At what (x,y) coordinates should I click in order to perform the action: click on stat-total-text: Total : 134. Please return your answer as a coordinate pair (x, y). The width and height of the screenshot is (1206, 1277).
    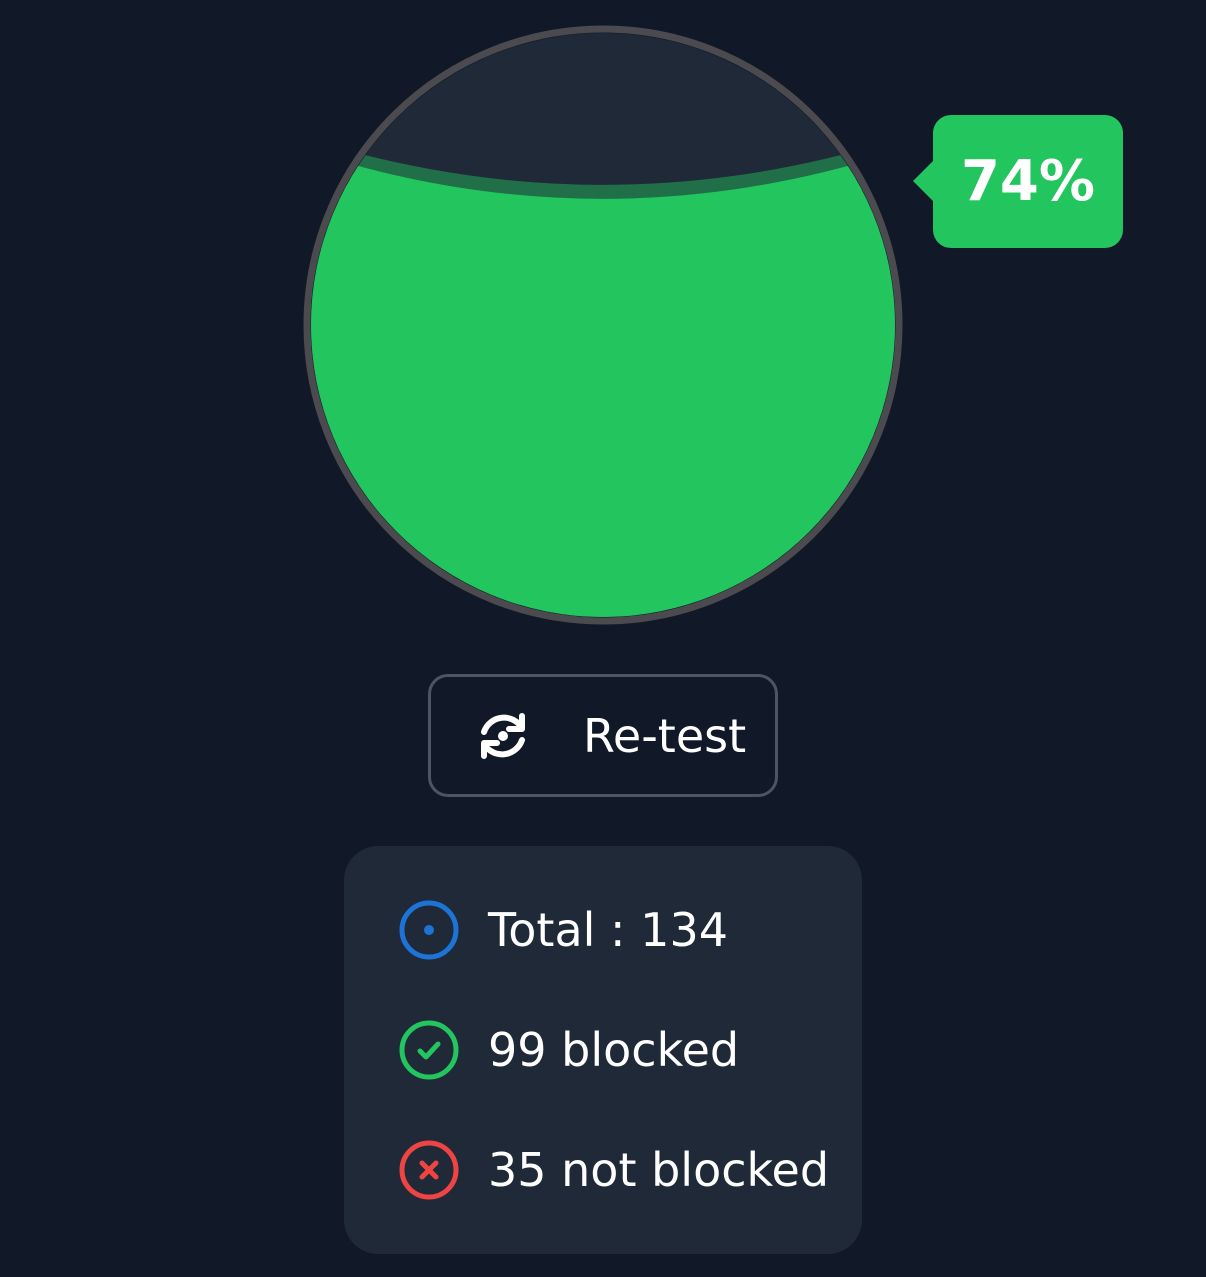
    Looking at the image, I should click on (608, 930).